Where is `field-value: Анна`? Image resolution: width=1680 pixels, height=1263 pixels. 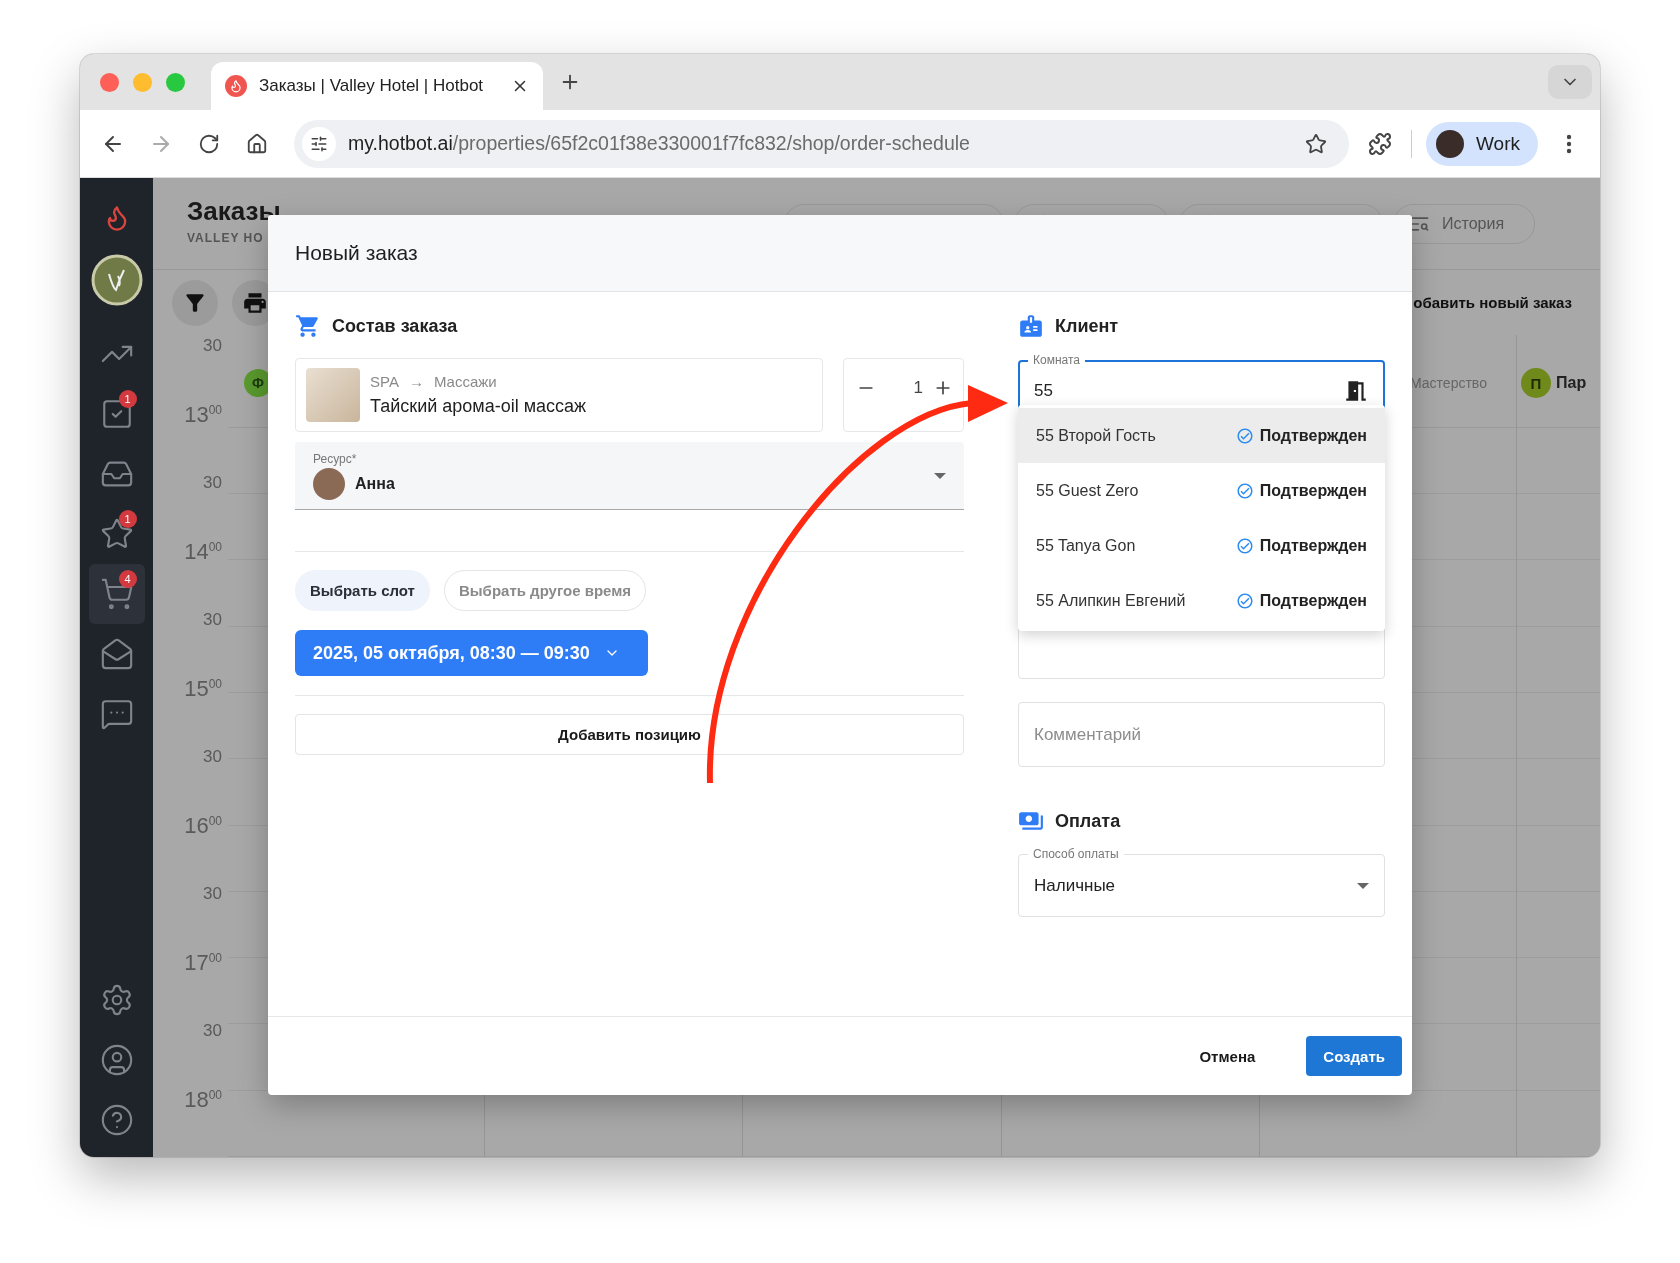 field-value: Анна is located at coordinates (375, 483).